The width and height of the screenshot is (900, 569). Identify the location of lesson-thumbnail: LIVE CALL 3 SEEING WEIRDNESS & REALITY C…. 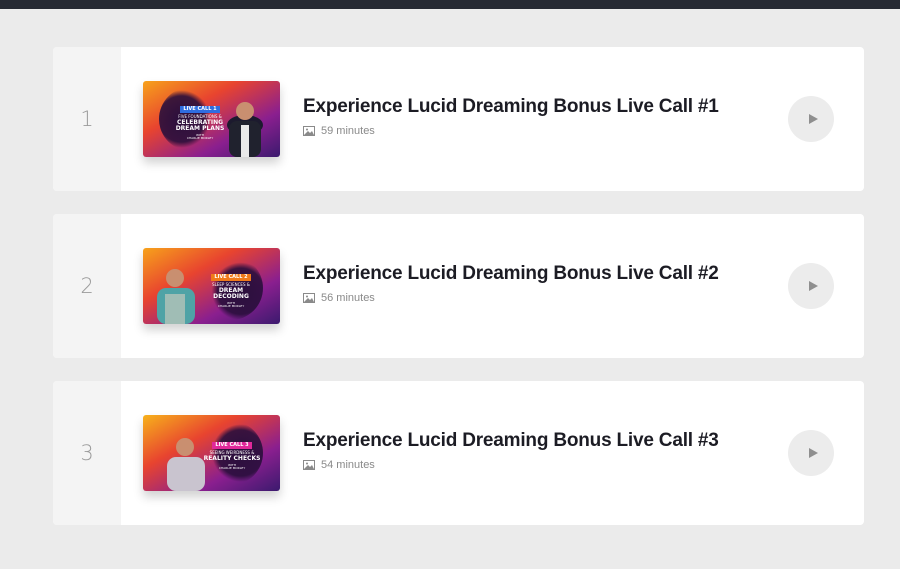
(211, 453).